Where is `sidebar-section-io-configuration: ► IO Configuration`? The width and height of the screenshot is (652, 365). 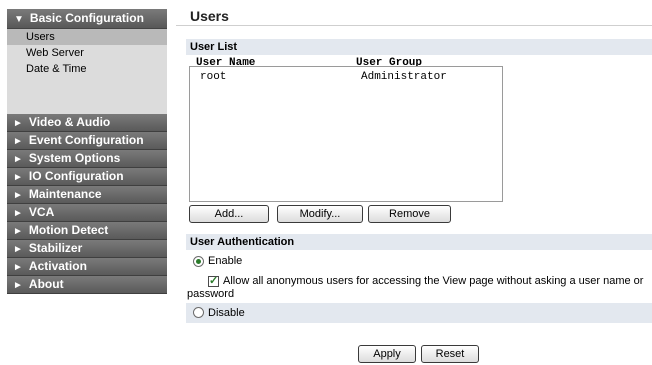
sidebar-section-io-configuration: ► IO Configuration is located at coordinates (87, 177).